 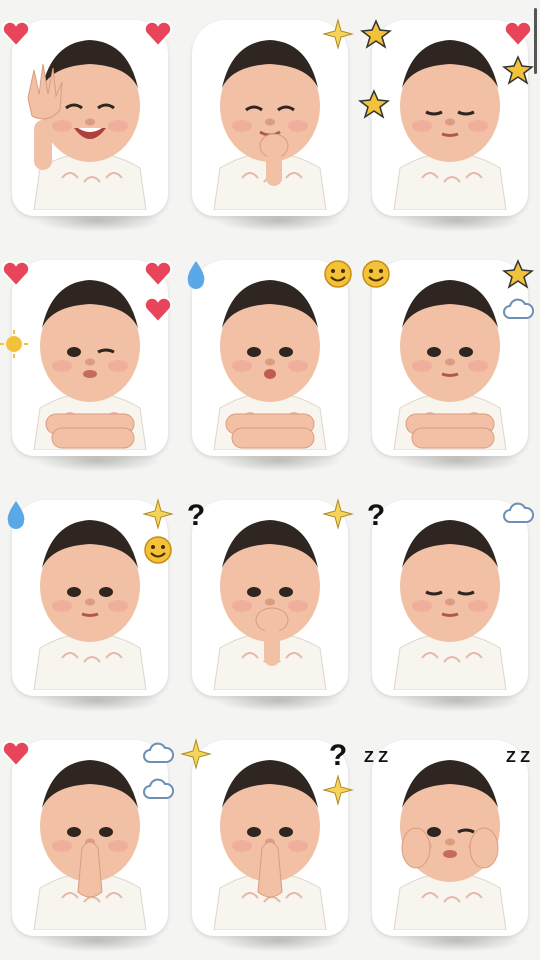 I want to click on sticker-item: Z ZZ Z, so click(x=450, y=840).